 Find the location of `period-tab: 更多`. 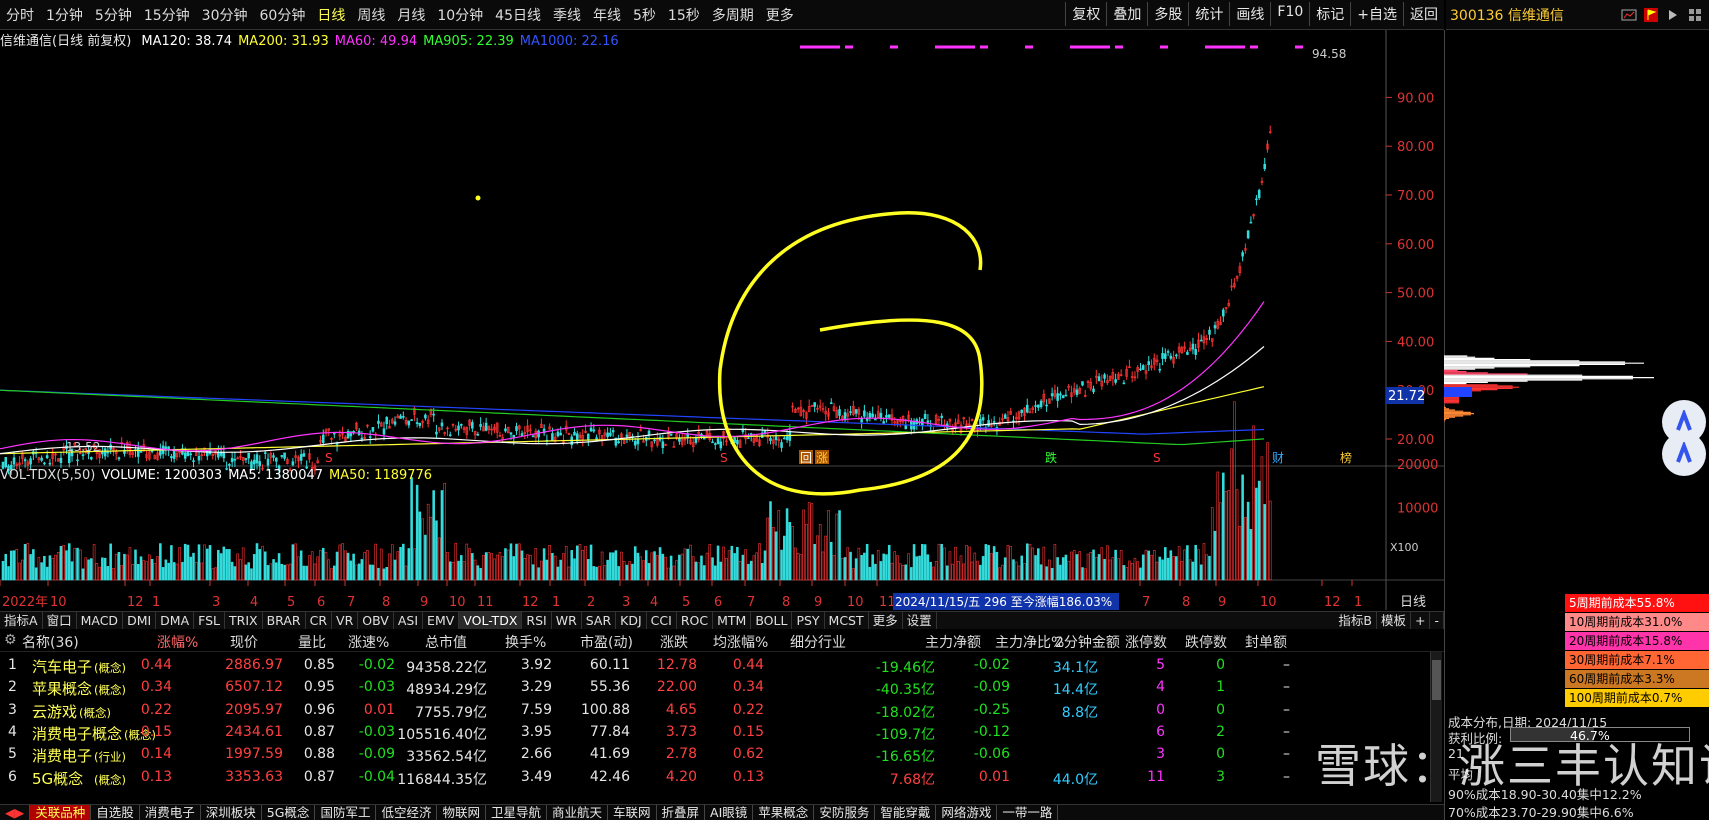

period-tab: 更多 is located at coordinates (780, 15).